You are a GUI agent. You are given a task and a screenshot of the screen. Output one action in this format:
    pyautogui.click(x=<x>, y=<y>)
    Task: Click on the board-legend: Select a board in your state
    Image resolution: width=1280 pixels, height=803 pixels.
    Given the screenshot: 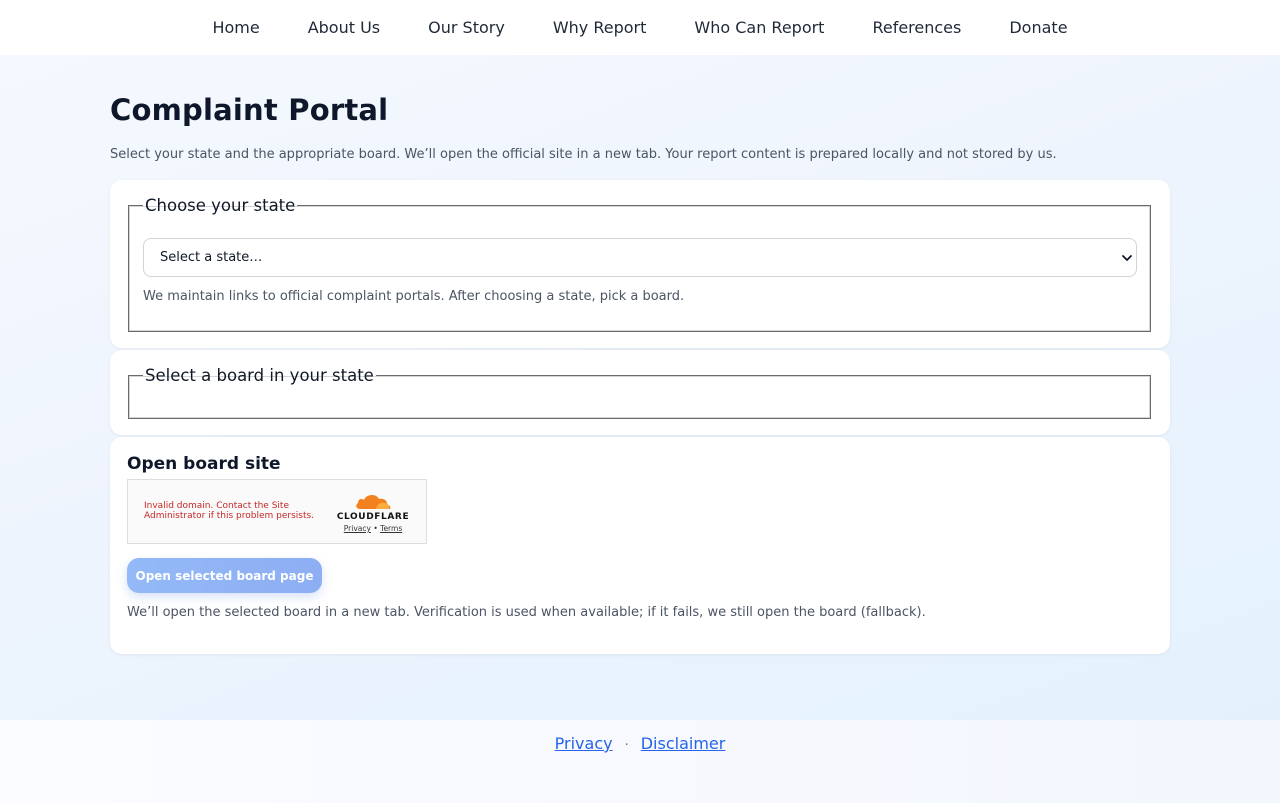 What is the action you would take?
    pyautogui.click(x=259, y=375)
    